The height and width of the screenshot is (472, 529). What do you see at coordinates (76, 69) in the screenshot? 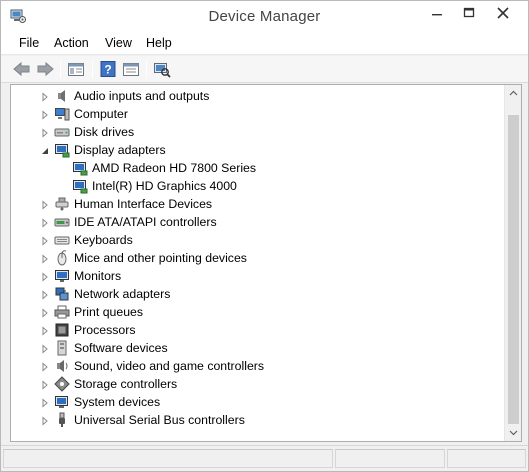
I see `show-hide-console-tree-button` at bounding box center [76, 69].